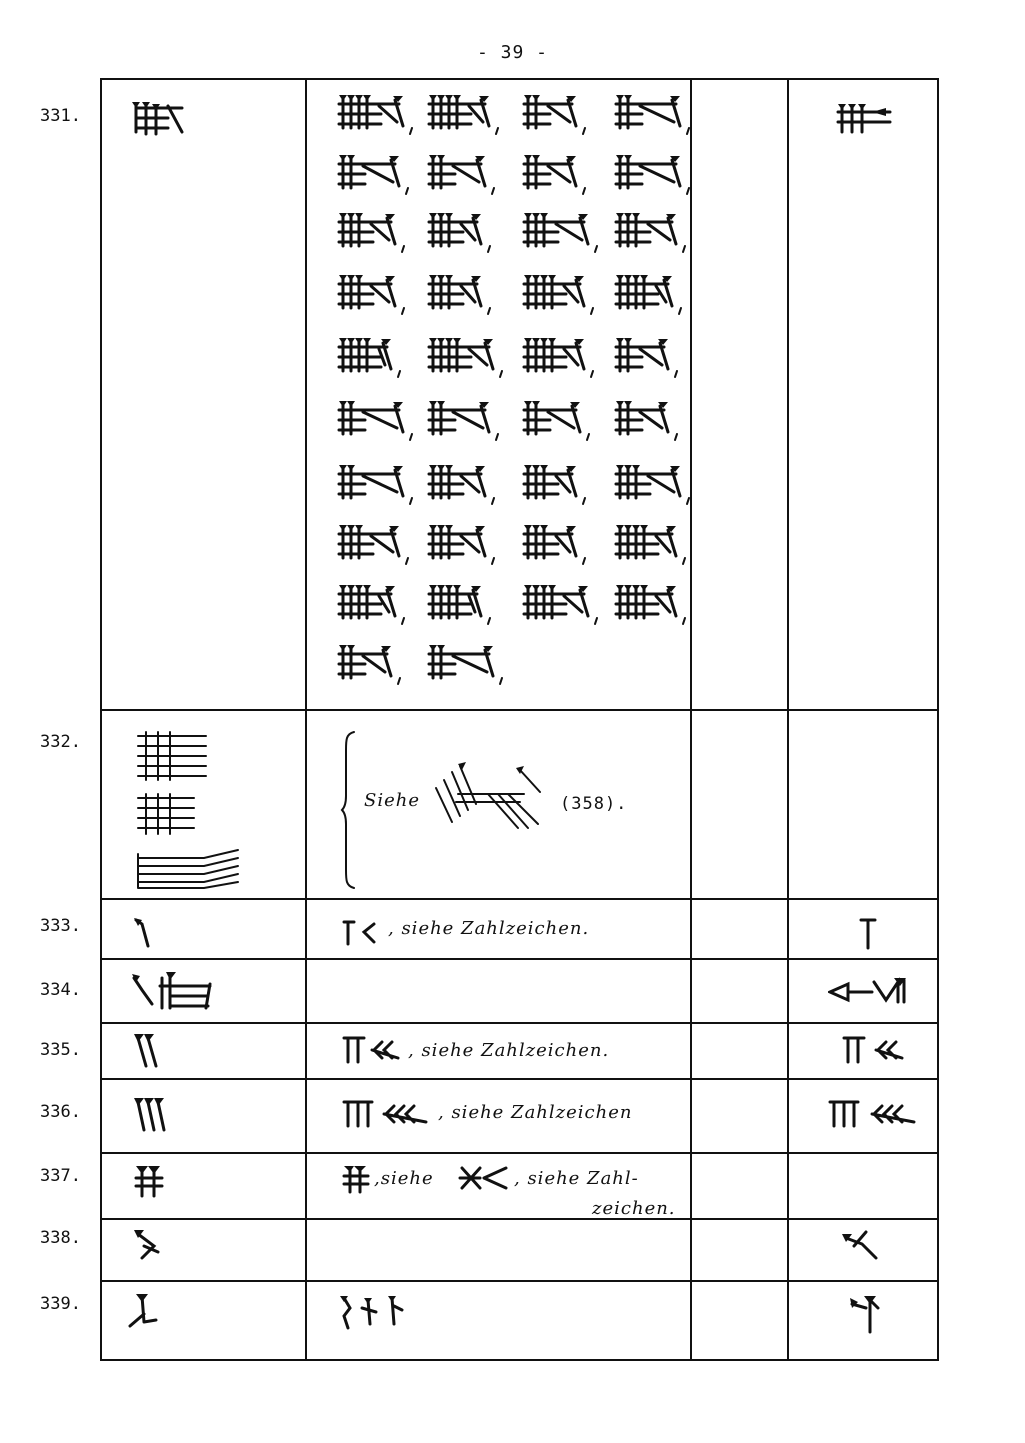 The image size is (1025, 1443). What do you see at coordinates (404, 1178) in the screenshot?
I see `see-label: ,siehe` at bounding box center [404, 1178].